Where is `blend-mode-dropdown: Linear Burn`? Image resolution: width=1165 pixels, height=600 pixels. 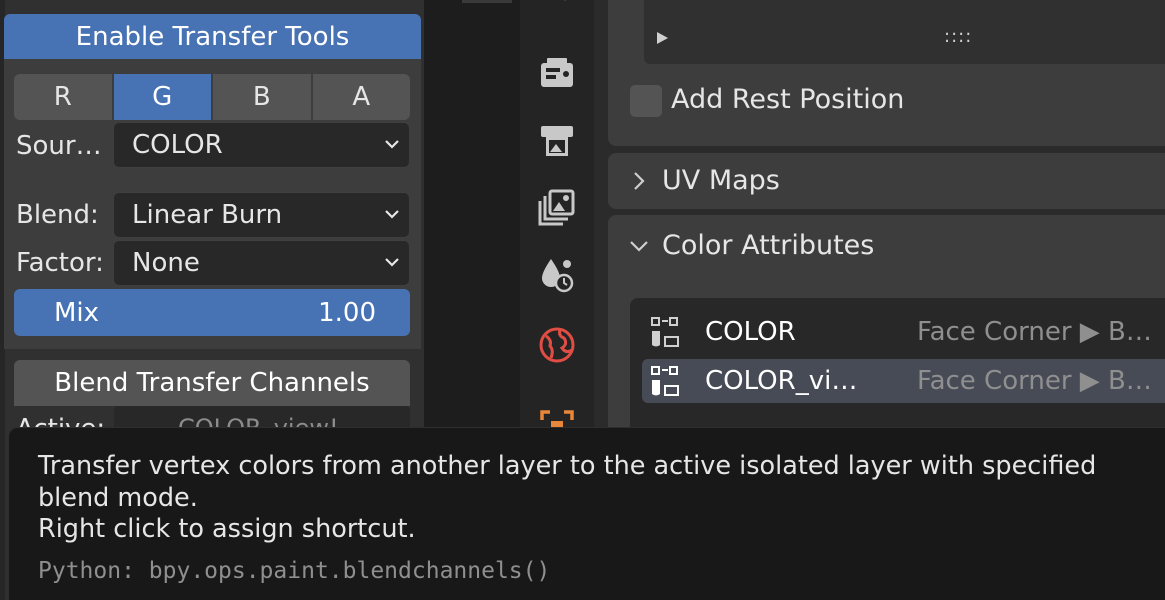
blend-mode-dropdown: Linear Burn is located at coordinates (261, 215).